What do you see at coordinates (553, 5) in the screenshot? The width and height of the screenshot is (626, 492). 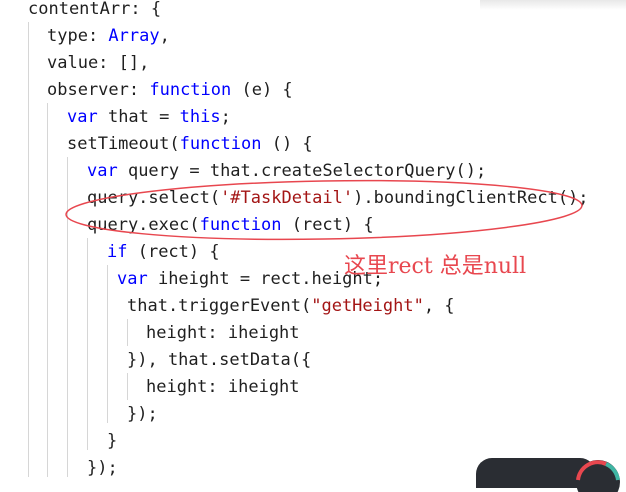 I see `window-edge-shadow` at bounding box center [553, 5].